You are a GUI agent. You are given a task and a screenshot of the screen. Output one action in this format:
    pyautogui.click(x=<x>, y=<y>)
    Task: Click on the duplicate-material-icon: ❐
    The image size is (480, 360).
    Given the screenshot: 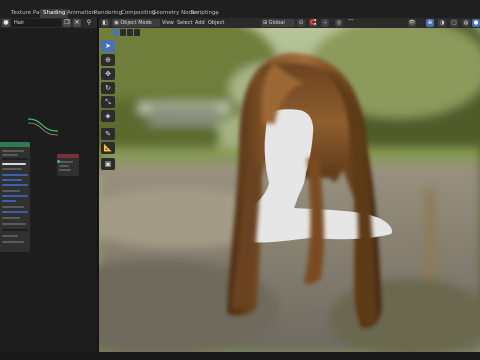 What is the action you would take?
    pyautogui.click(x=67, y=23)
    